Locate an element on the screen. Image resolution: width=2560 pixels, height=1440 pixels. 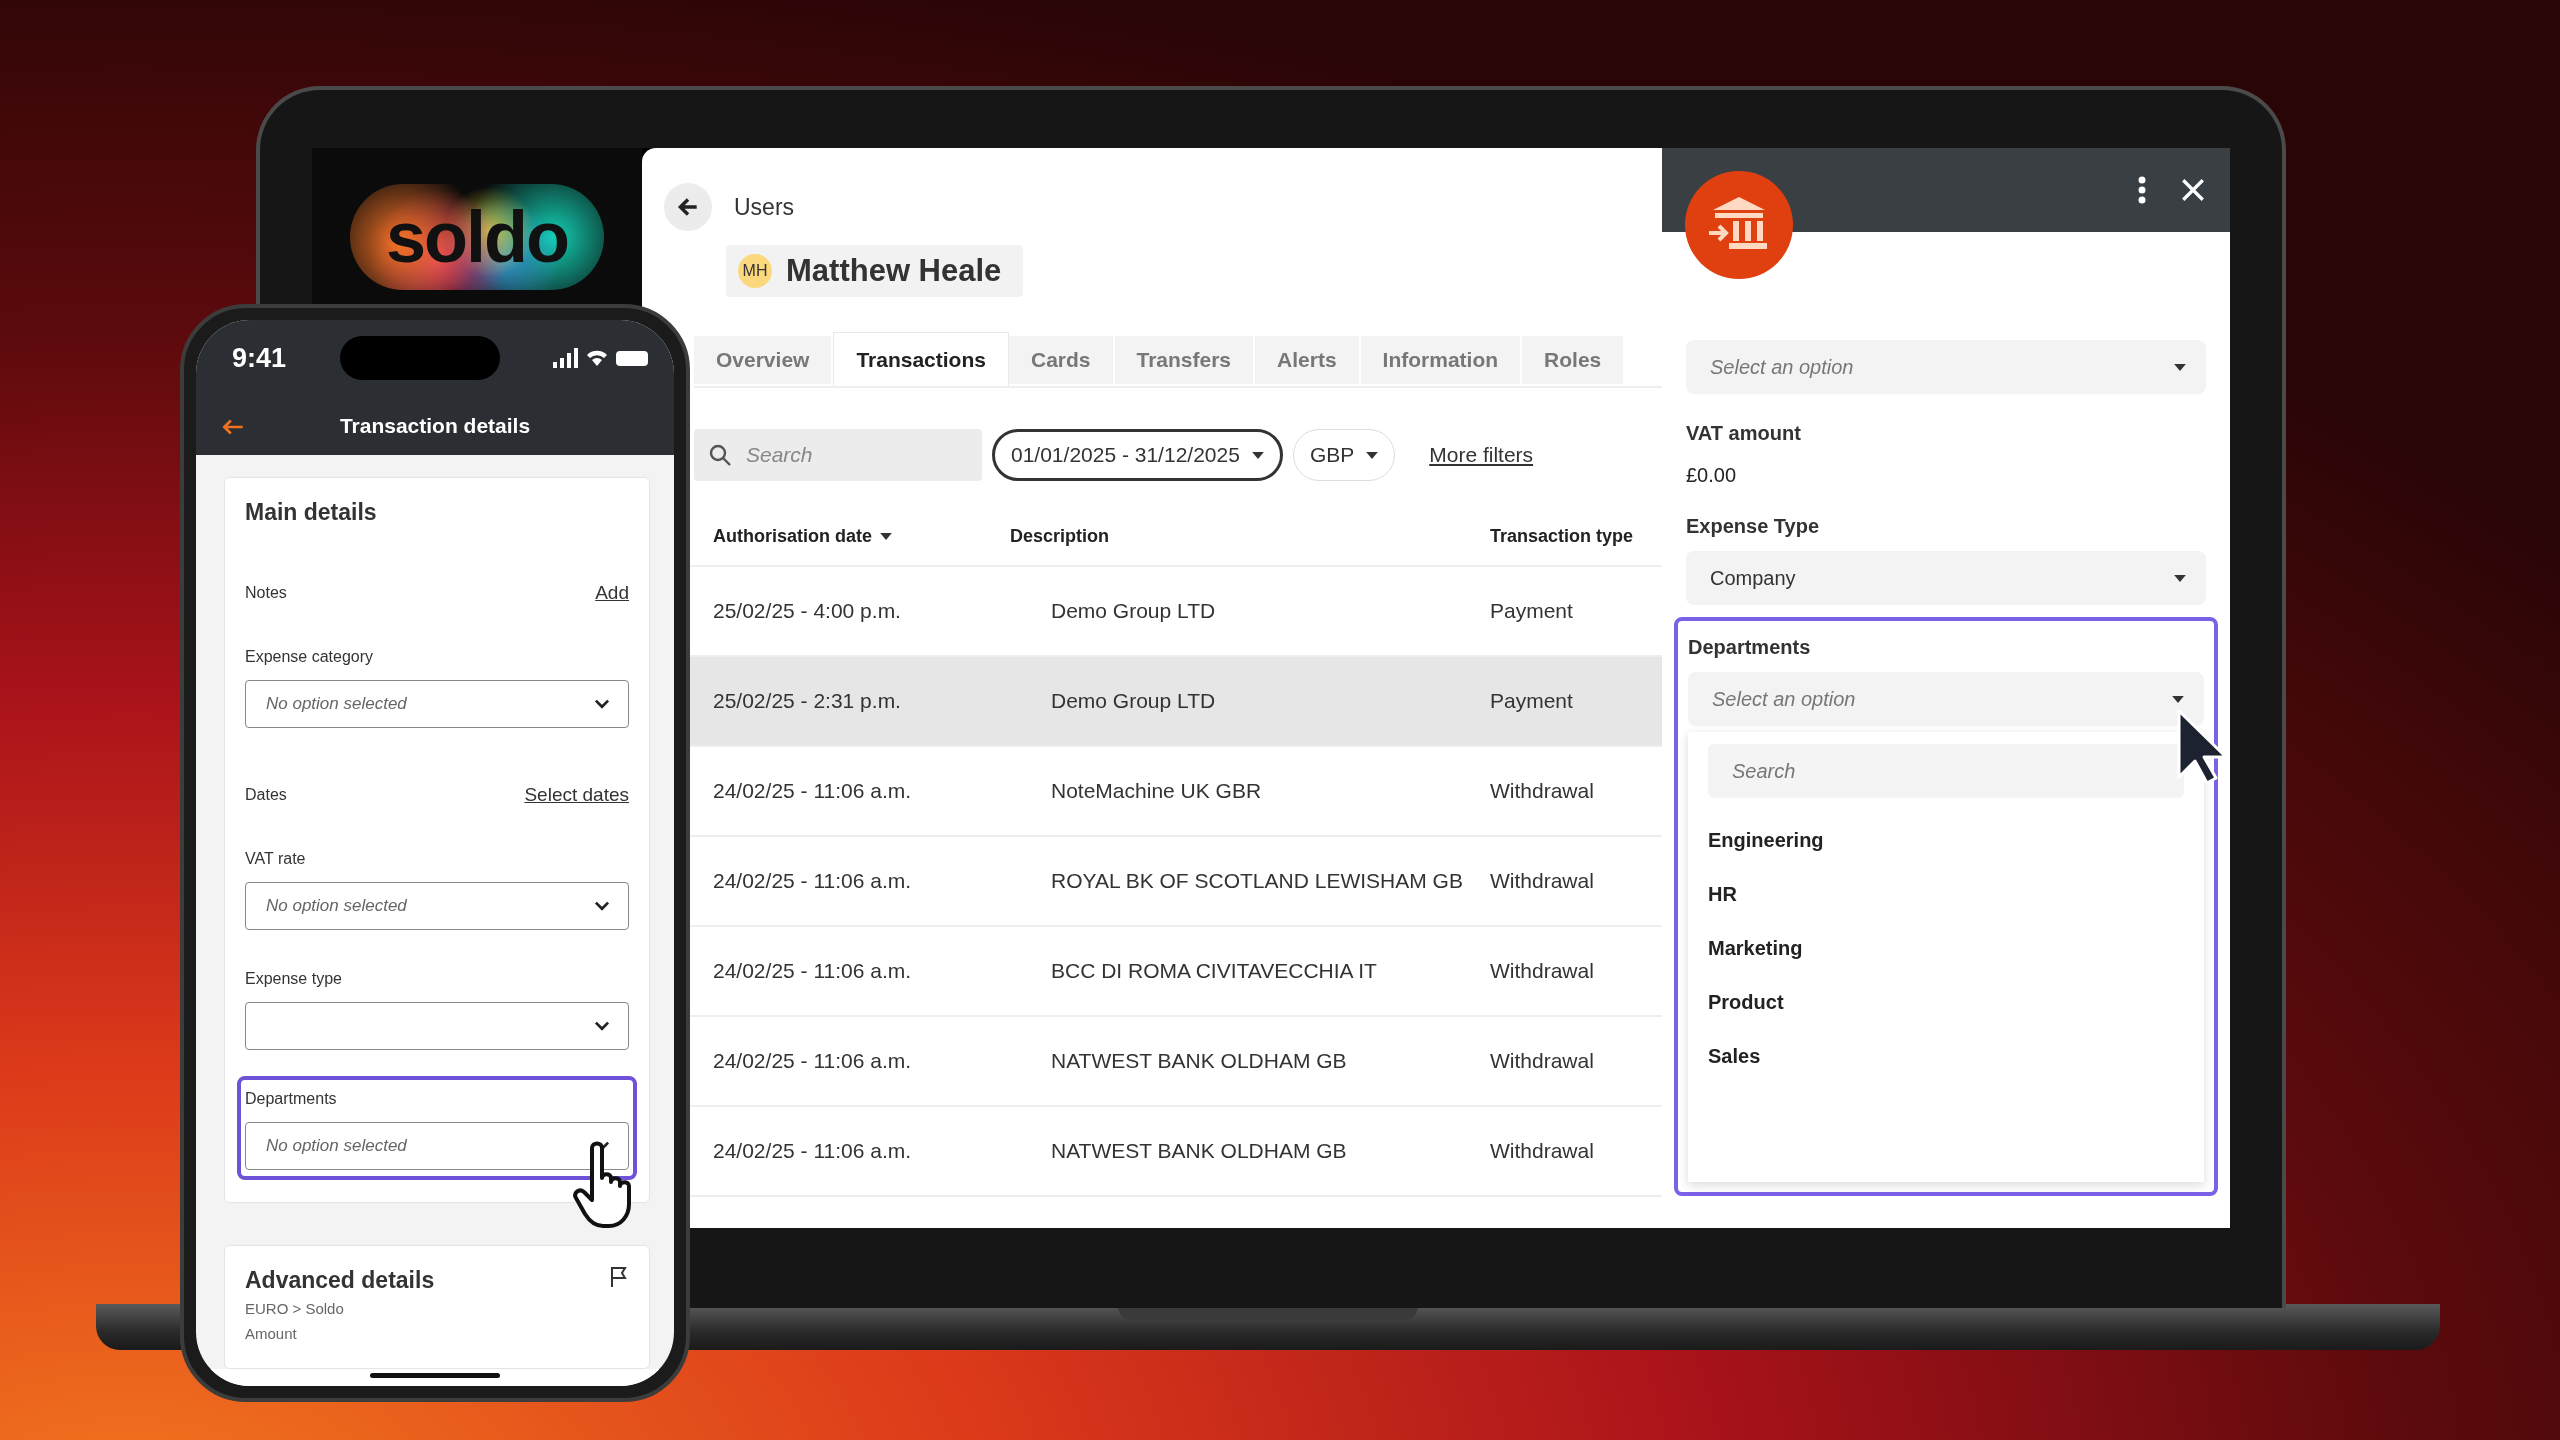
table-cell: ROYAL BK OF SCOTLAND LEWISHAM GB is located at coordinates (1257, 880).